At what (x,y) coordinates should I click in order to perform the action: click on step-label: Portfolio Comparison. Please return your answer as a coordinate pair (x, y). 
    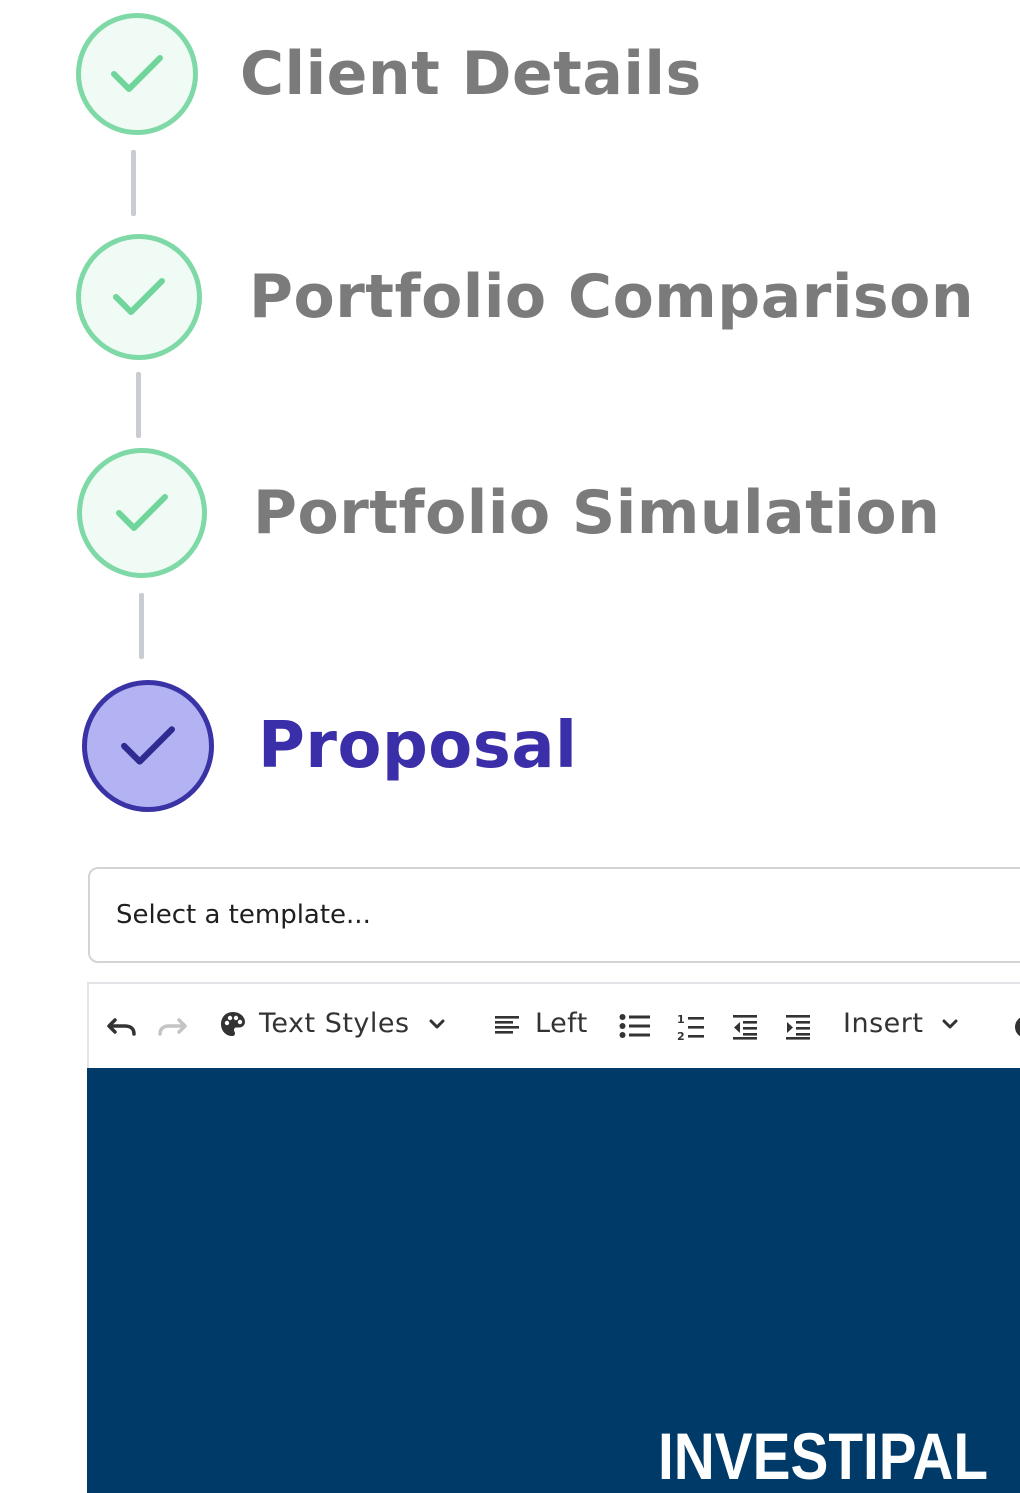
    Looking at the image, I should click on (612, 297).